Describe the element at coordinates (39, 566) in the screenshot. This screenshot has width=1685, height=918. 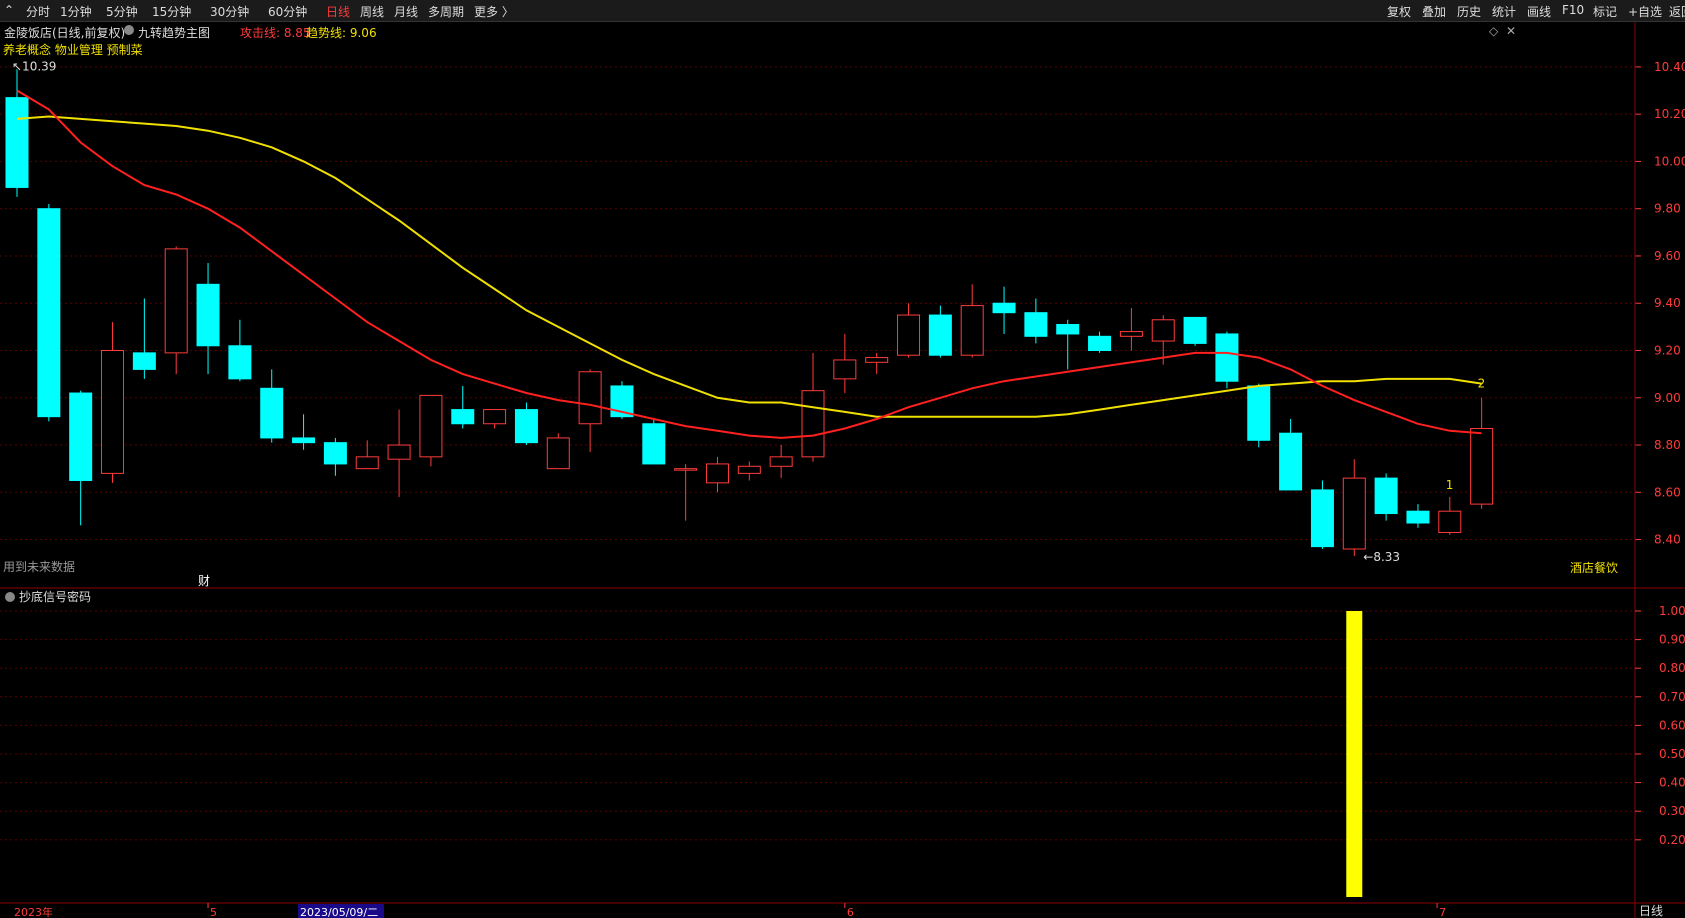
I see `future-data-note: 用到未来数据` at that location.